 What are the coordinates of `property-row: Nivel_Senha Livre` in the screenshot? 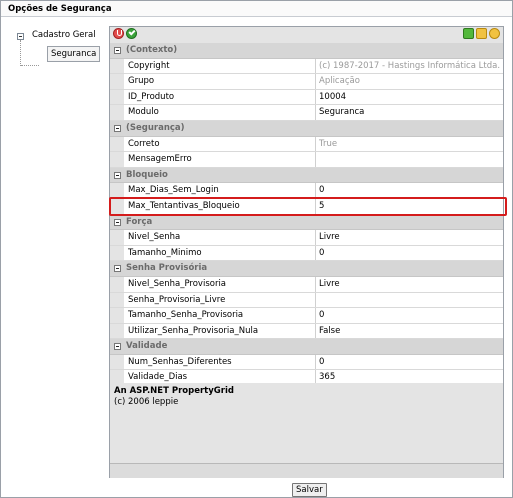 It's located at (306, 238).